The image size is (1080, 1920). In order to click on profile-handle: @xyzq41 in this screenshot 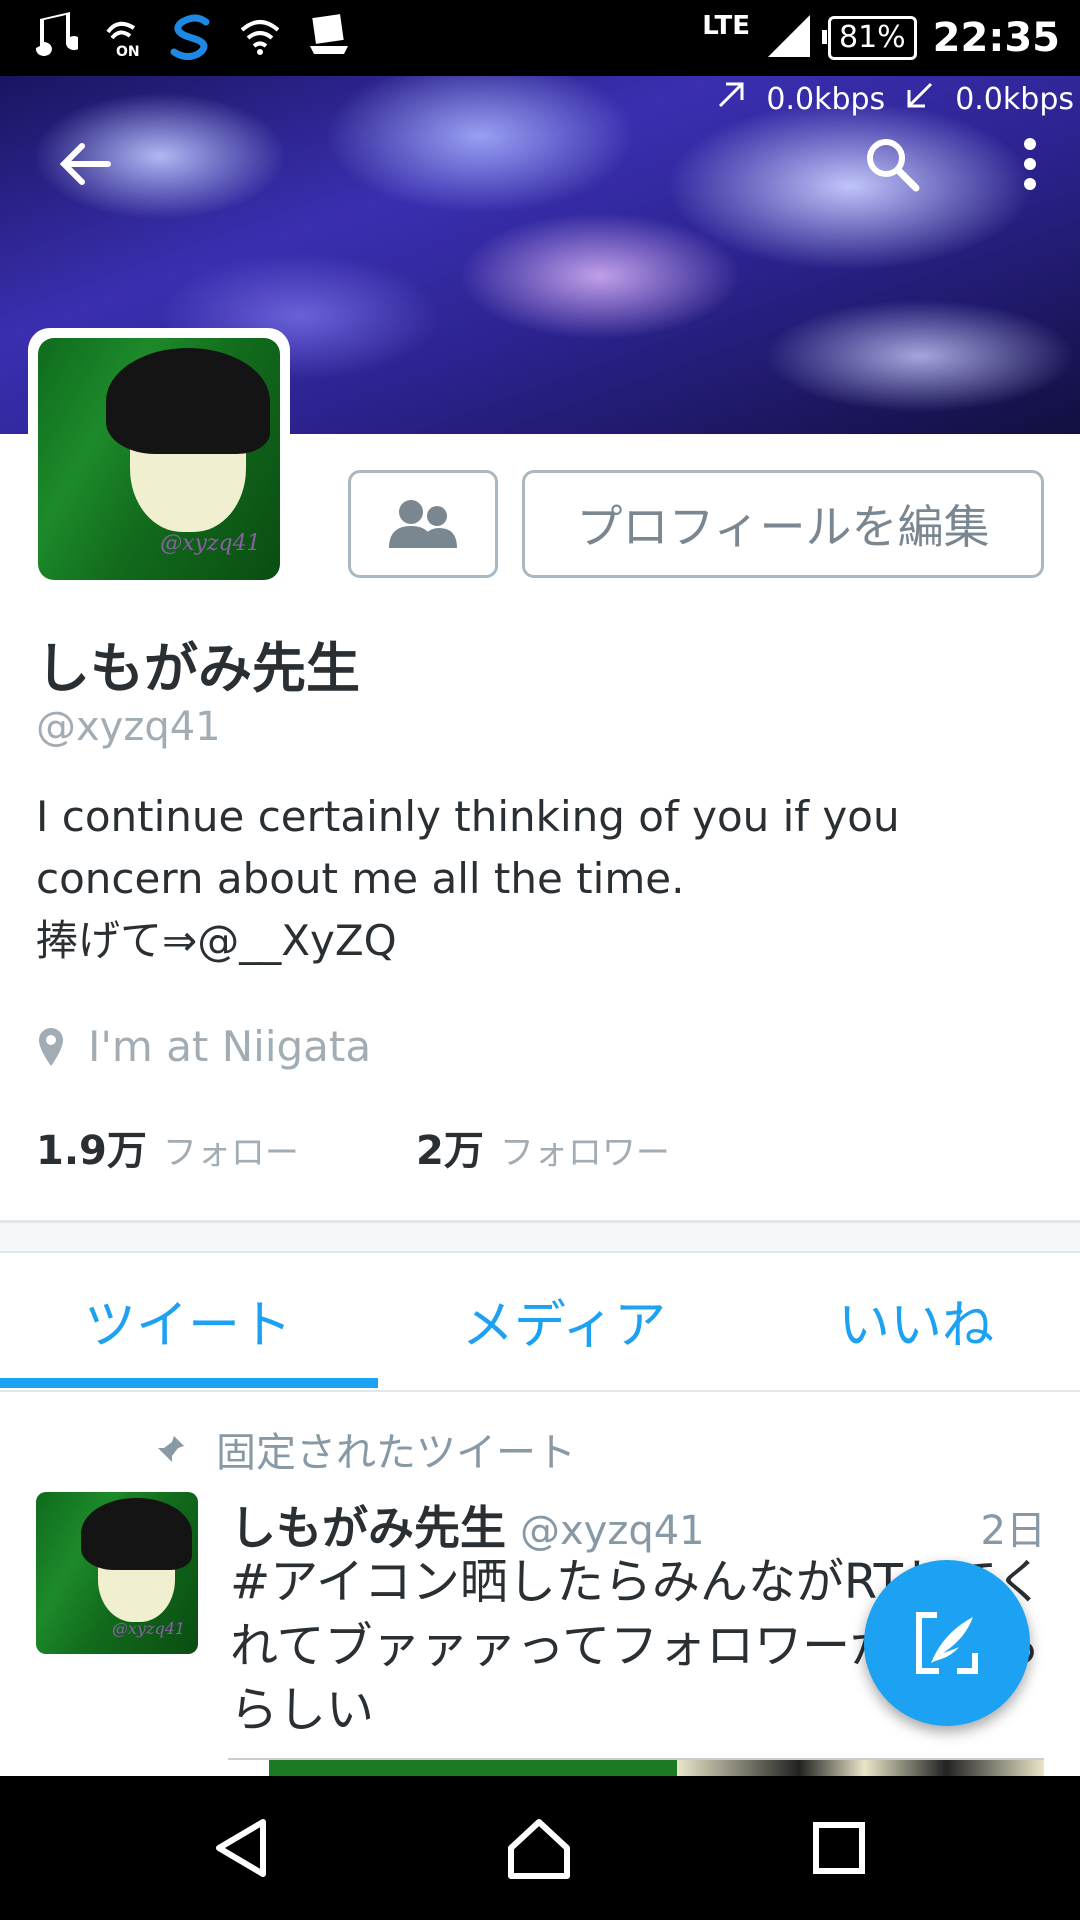, I will do `click(128, 727)`.